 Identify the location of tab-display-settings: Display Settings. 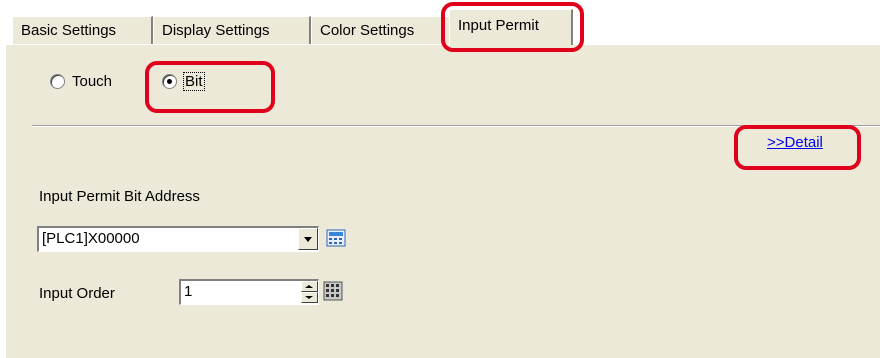
(232, 30).